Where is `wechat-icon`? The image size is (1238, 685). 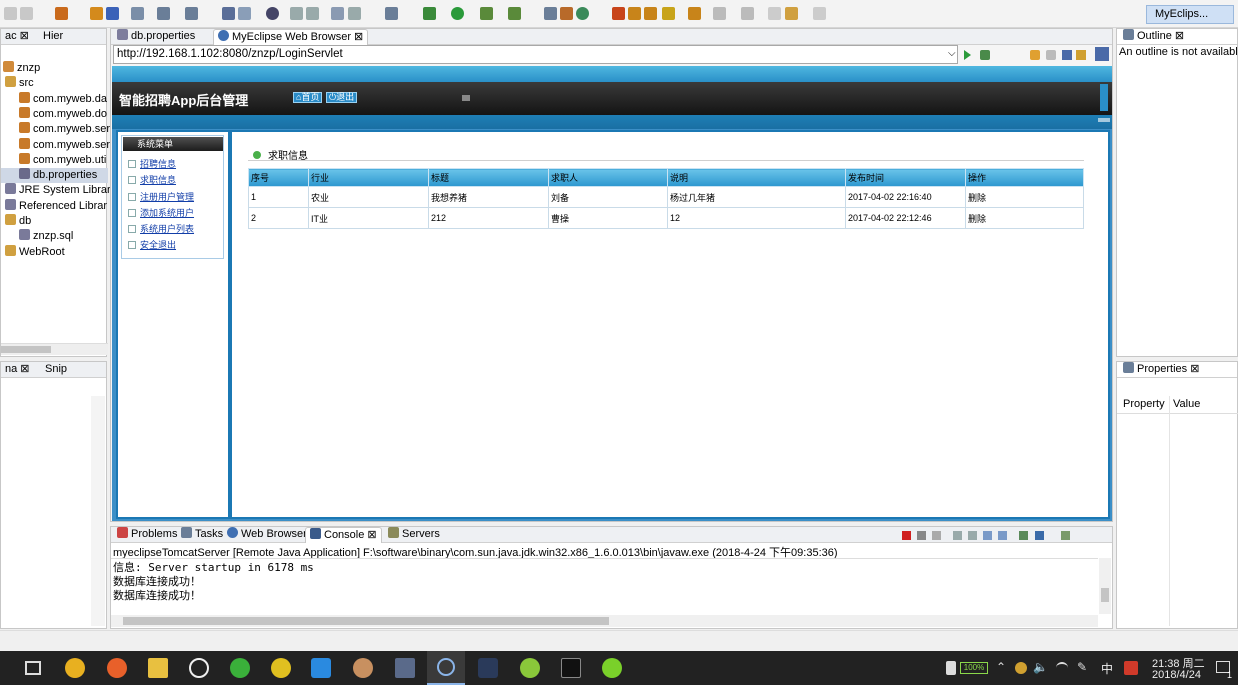
wechat-icon is located at coordinates (240, 668).